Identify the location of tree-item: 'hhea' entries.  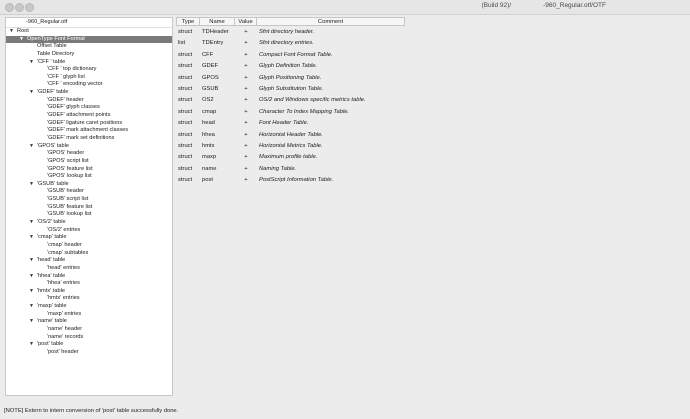
(89, 284).